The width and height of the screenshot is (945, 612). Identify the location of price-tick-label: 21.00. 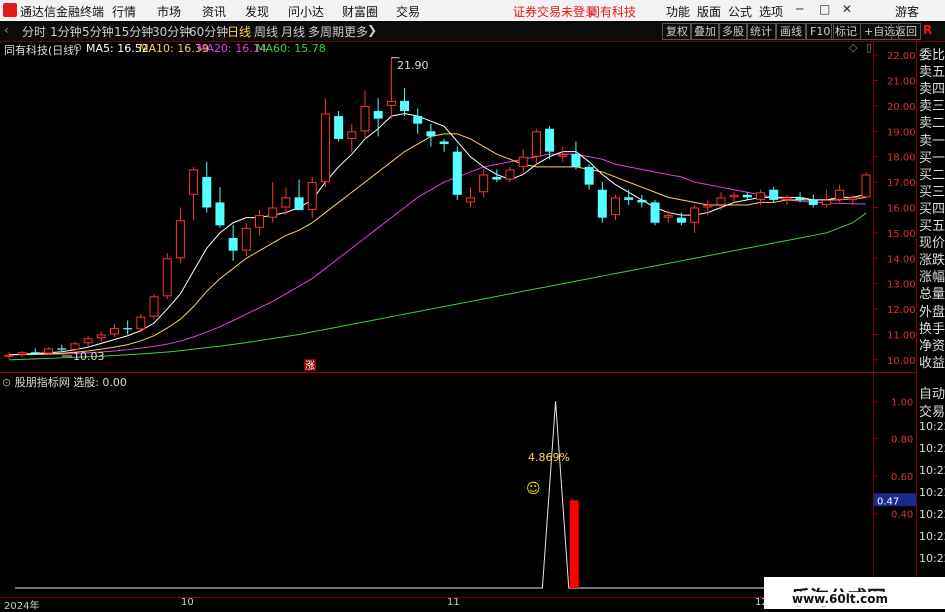
(901, 82).